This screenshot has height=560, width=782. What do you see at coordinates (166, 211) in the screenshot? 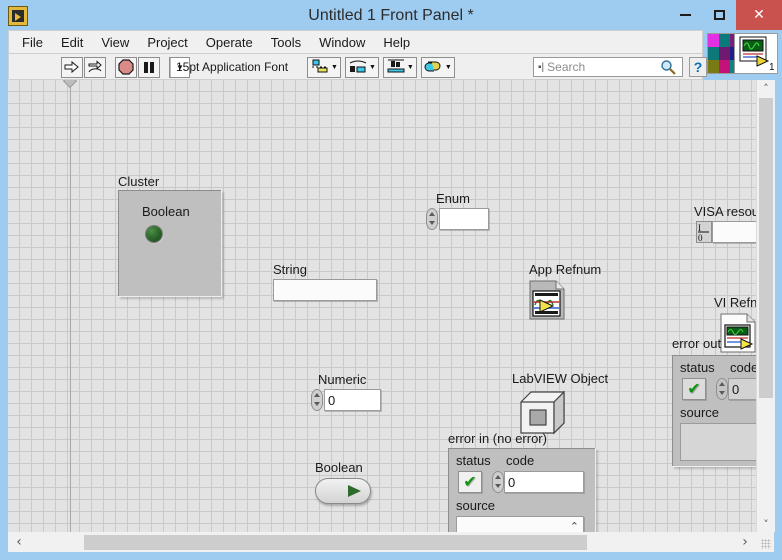
I see `cluster-boolean-label: Boolean` at bounding box center [166, 211].